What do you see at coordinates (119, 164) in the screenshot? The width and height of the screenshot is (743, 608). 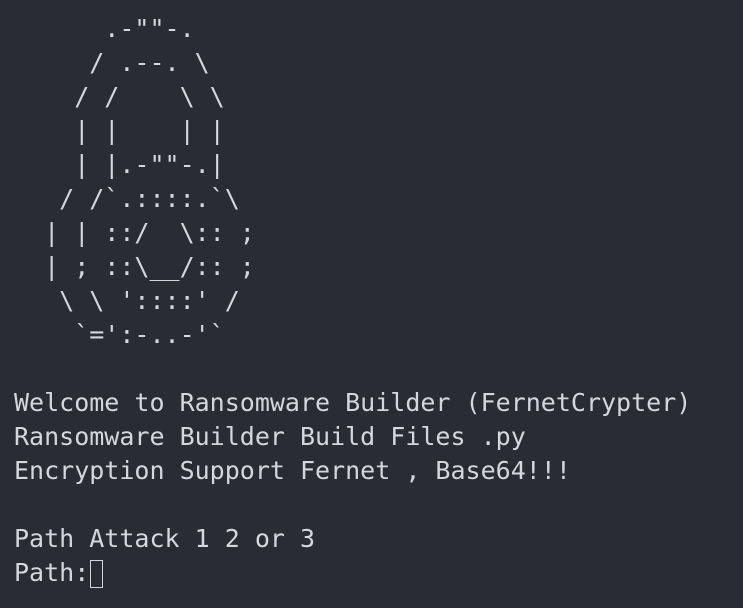 I see `ascii-art-line: | |.-""-.|` at bounding box center [119, 164].